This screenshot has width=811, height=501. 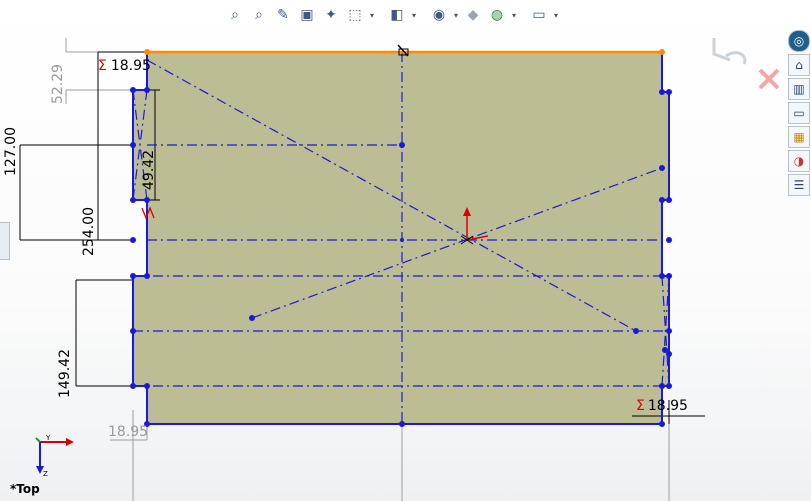 I want to click on dimension-14942: 149.42, so click(x=65, y=373).